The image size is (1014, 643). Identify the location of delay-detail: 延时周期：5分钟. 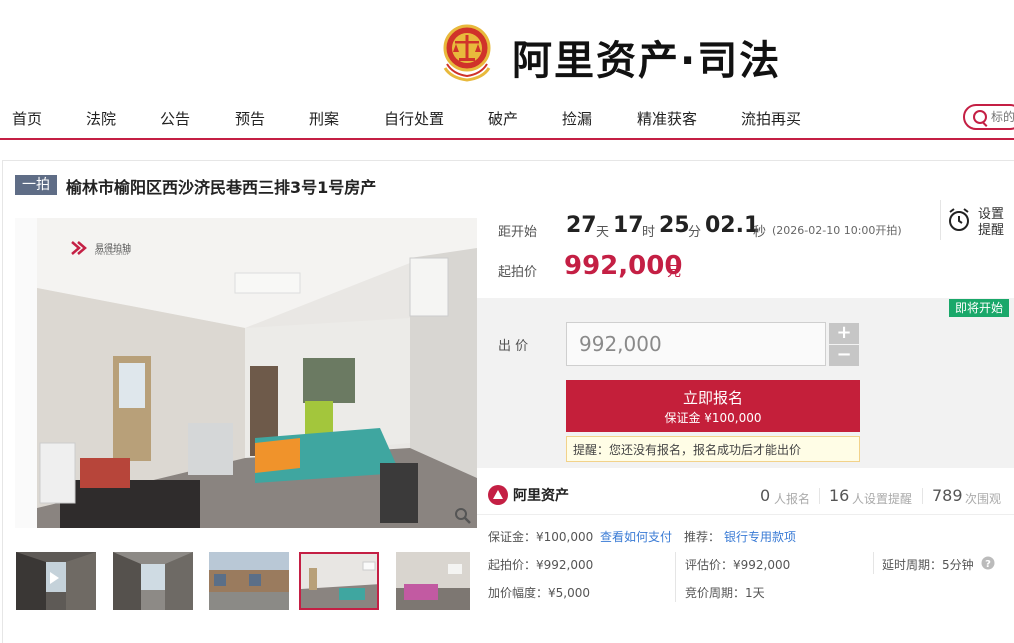
(928, 565).